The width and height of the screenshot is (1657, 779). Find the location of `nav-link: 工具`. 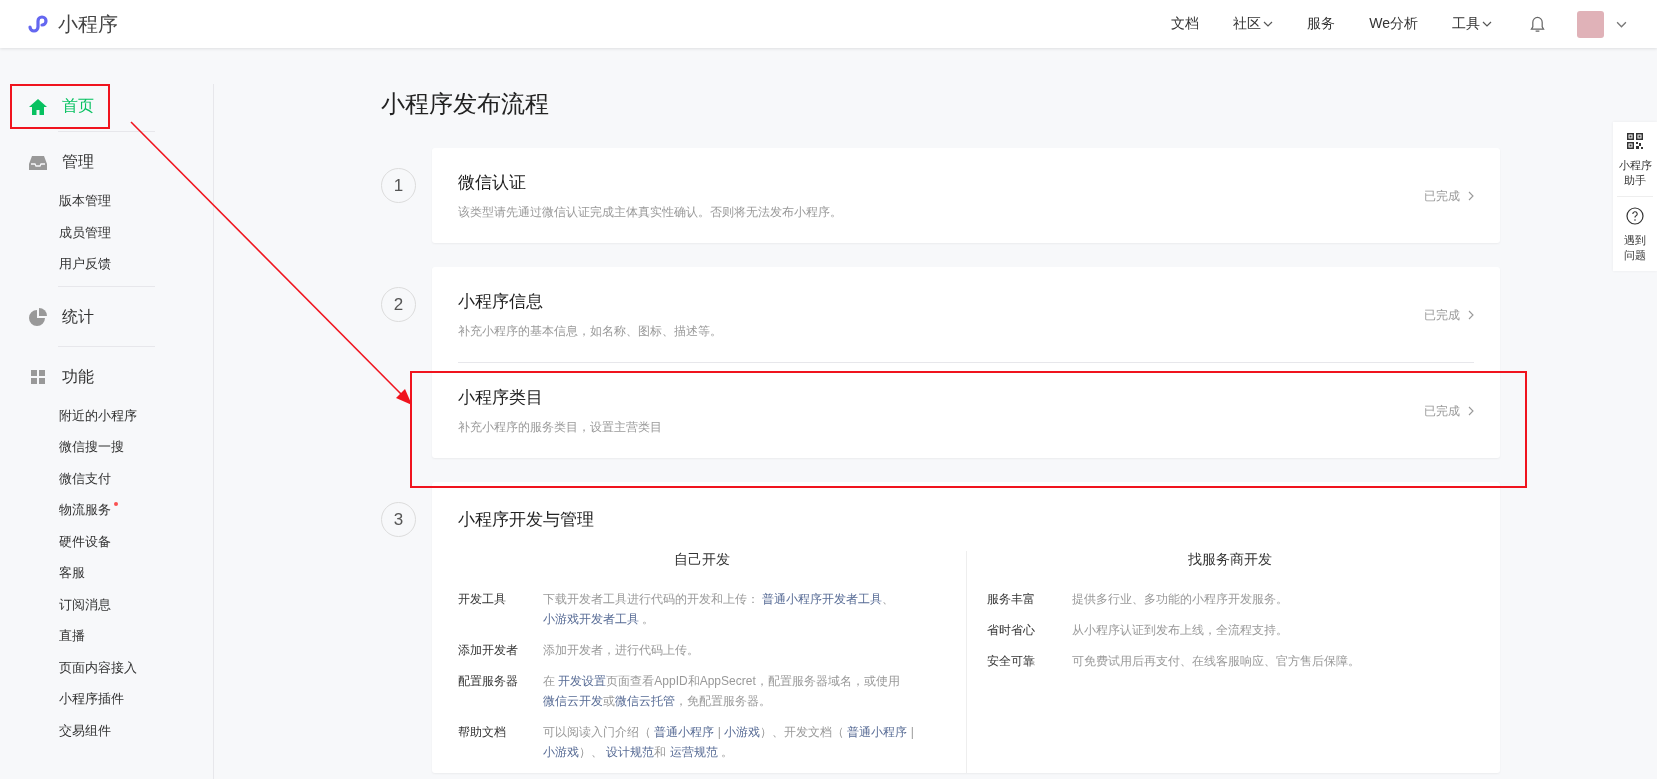

nav-link: 工具 is located at coordinates (1472, 24).